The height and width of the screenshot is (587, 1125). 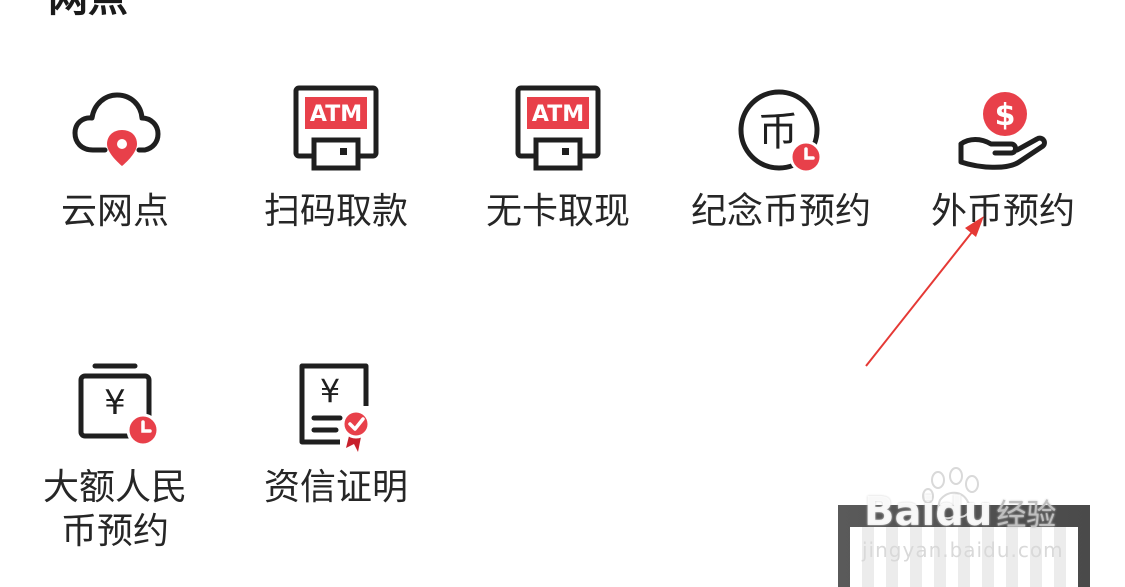 What do you see at coordinates (336, 128) in the screenshot?
I see `atm-qr-icon: ATM` at bounding box center [336, 128].